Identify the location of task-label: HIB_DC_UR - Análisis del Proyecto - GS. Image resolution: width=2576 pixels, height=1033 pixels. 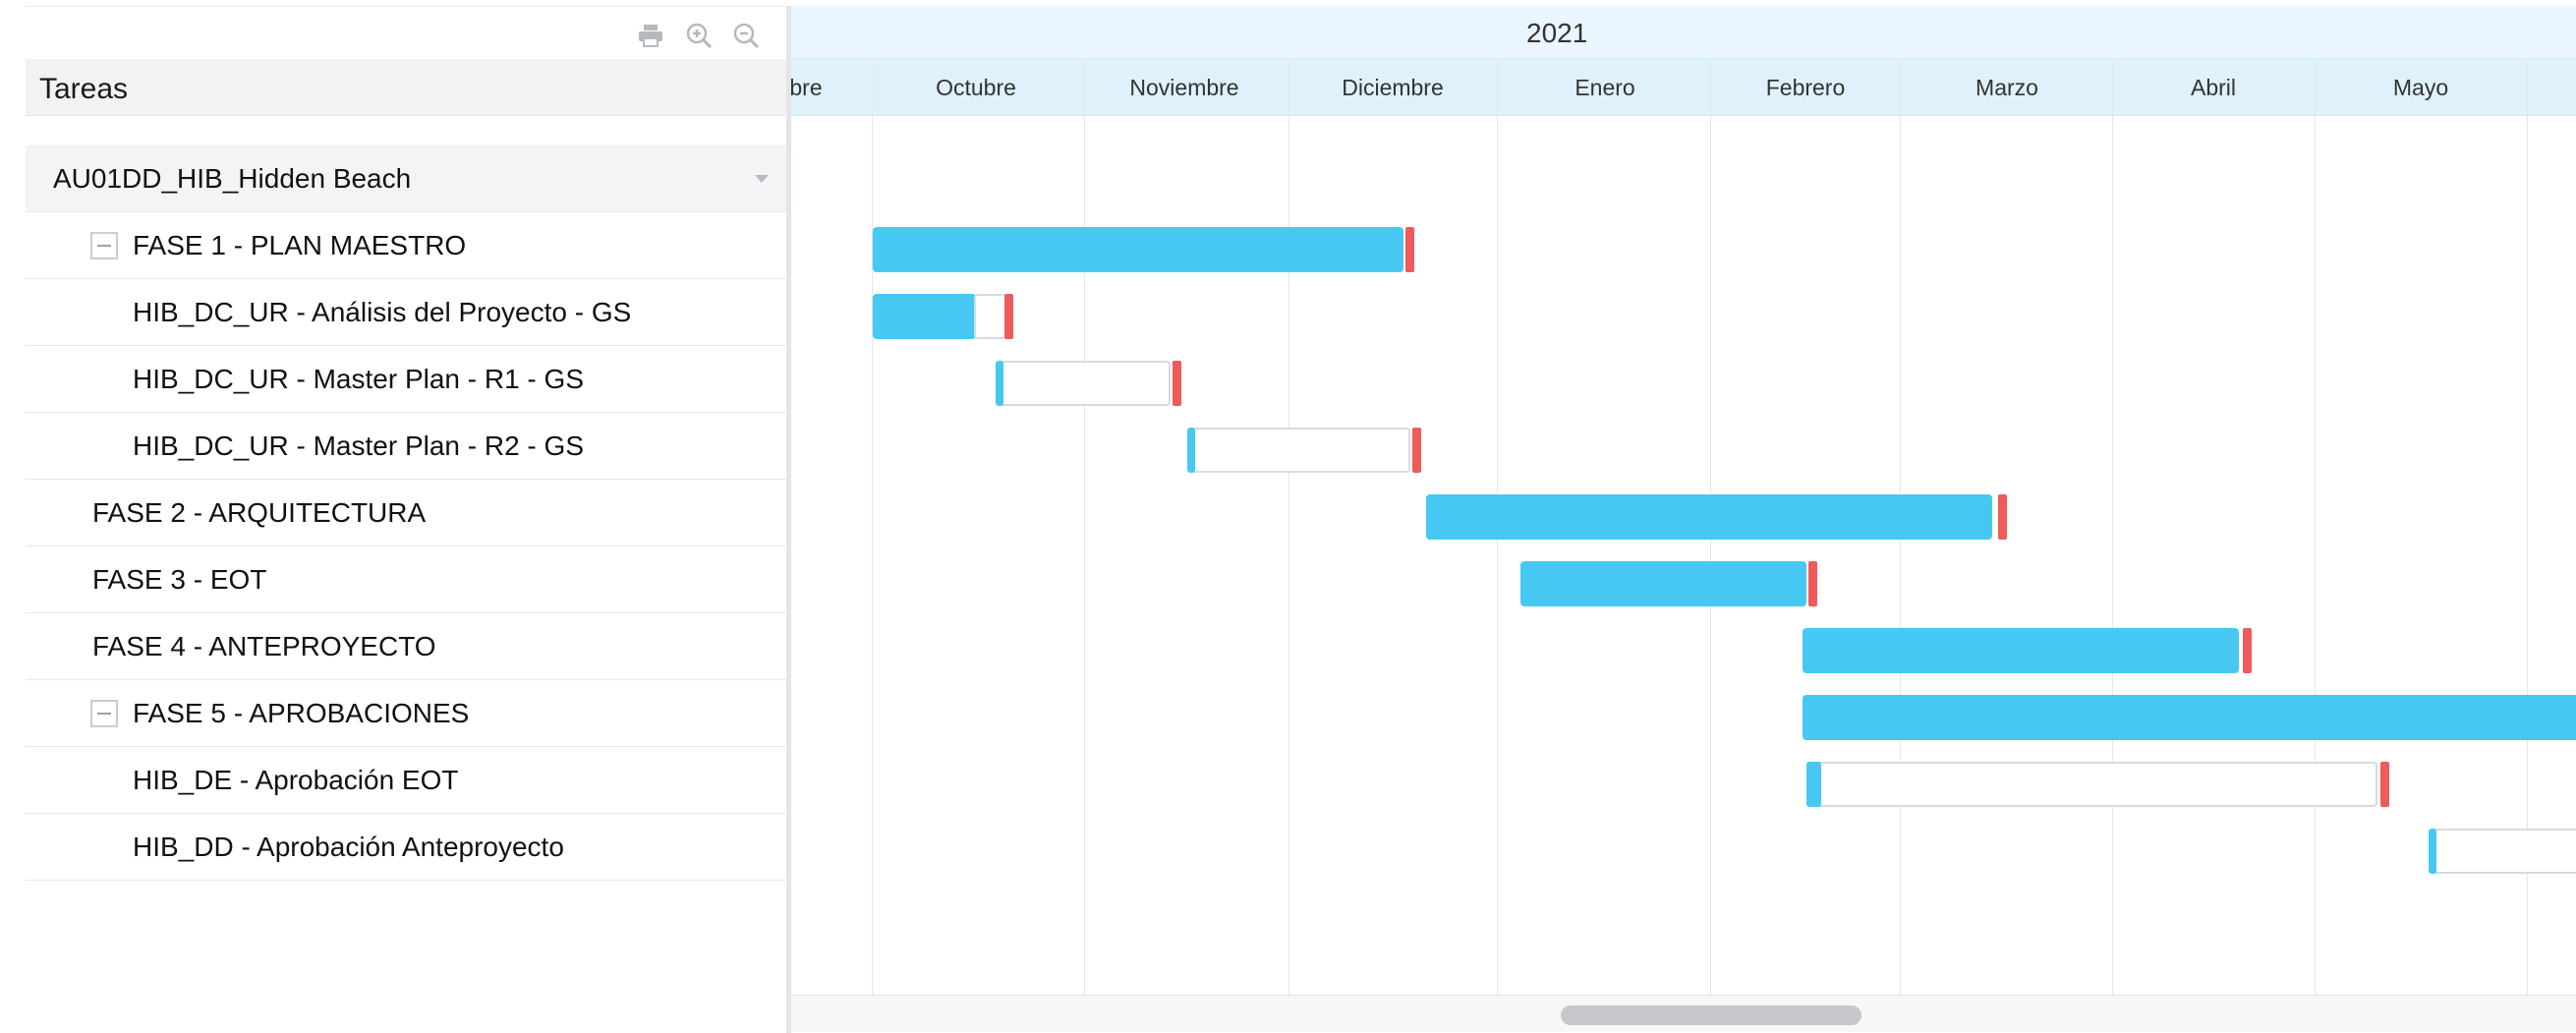
(383, 312).